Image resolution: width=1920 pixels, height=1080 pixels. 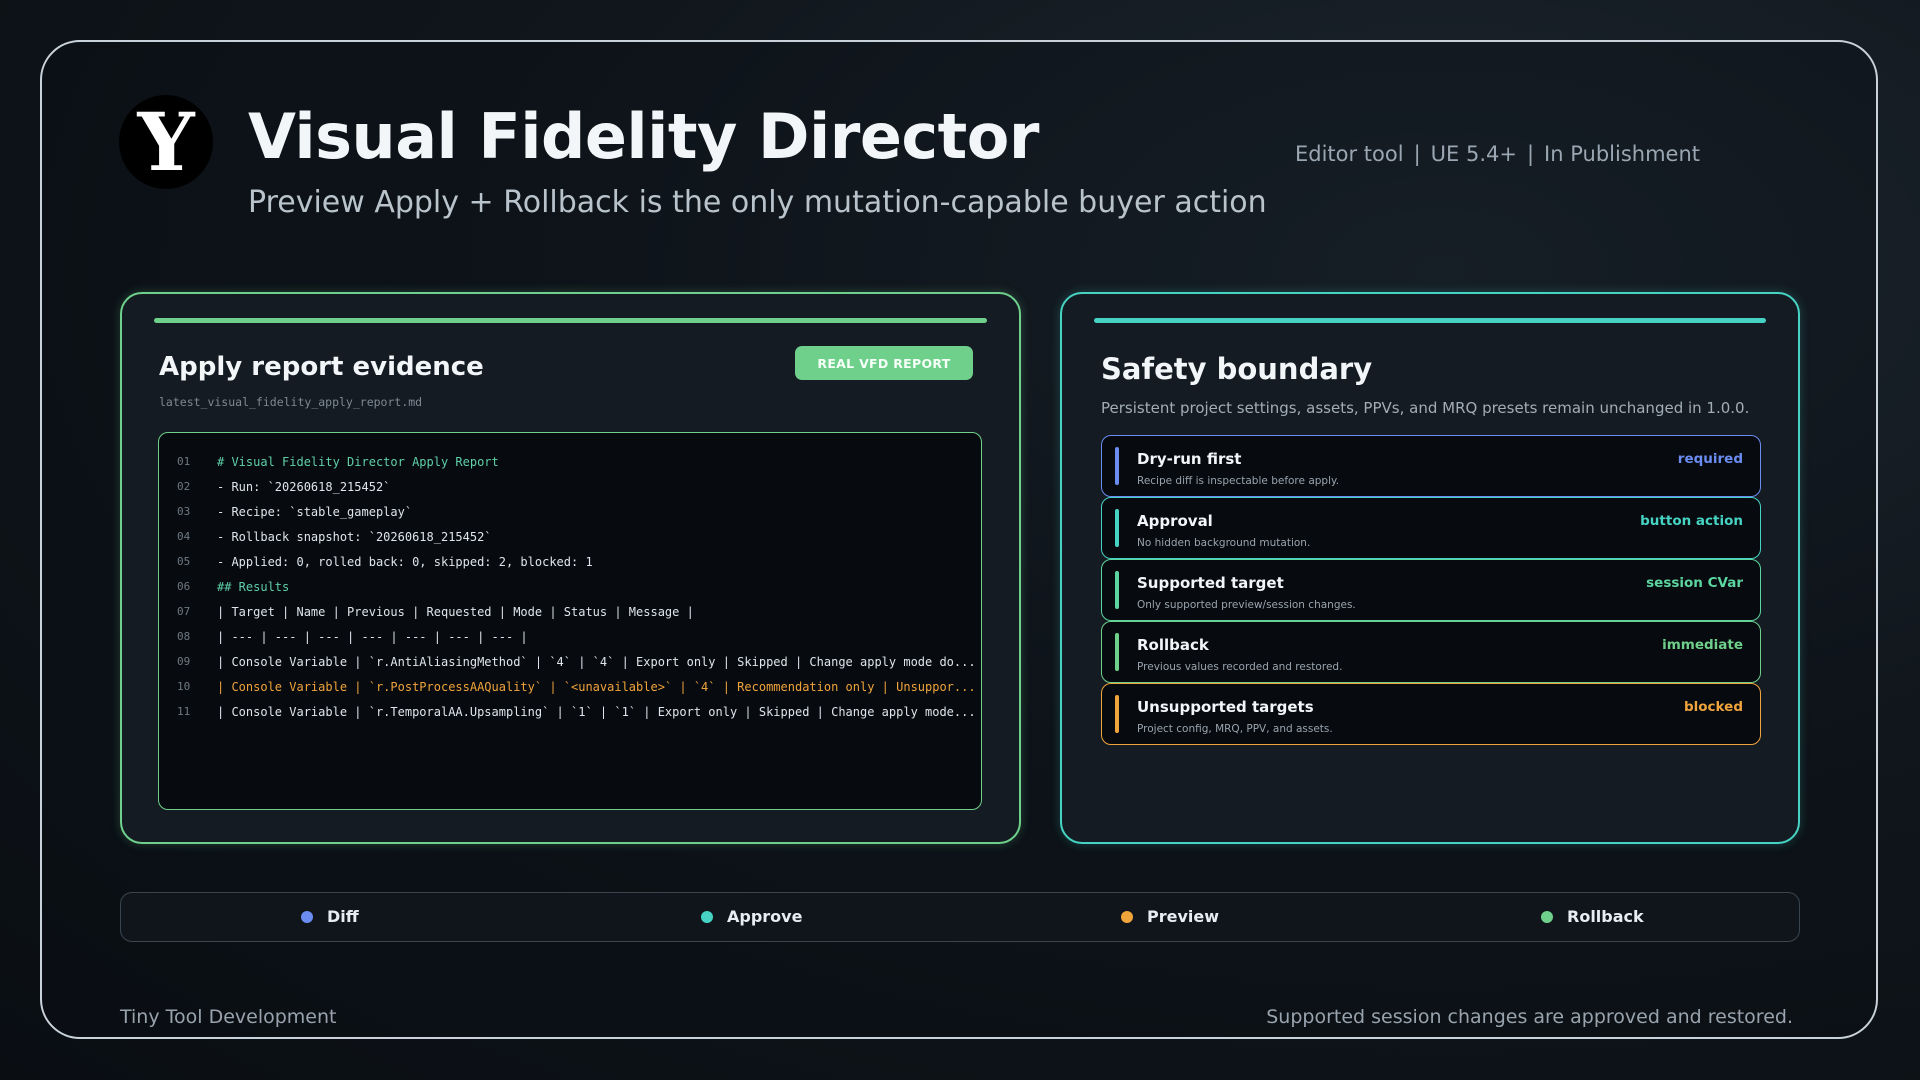 I want to click on line-number: 04, so click(x=184, y=536).